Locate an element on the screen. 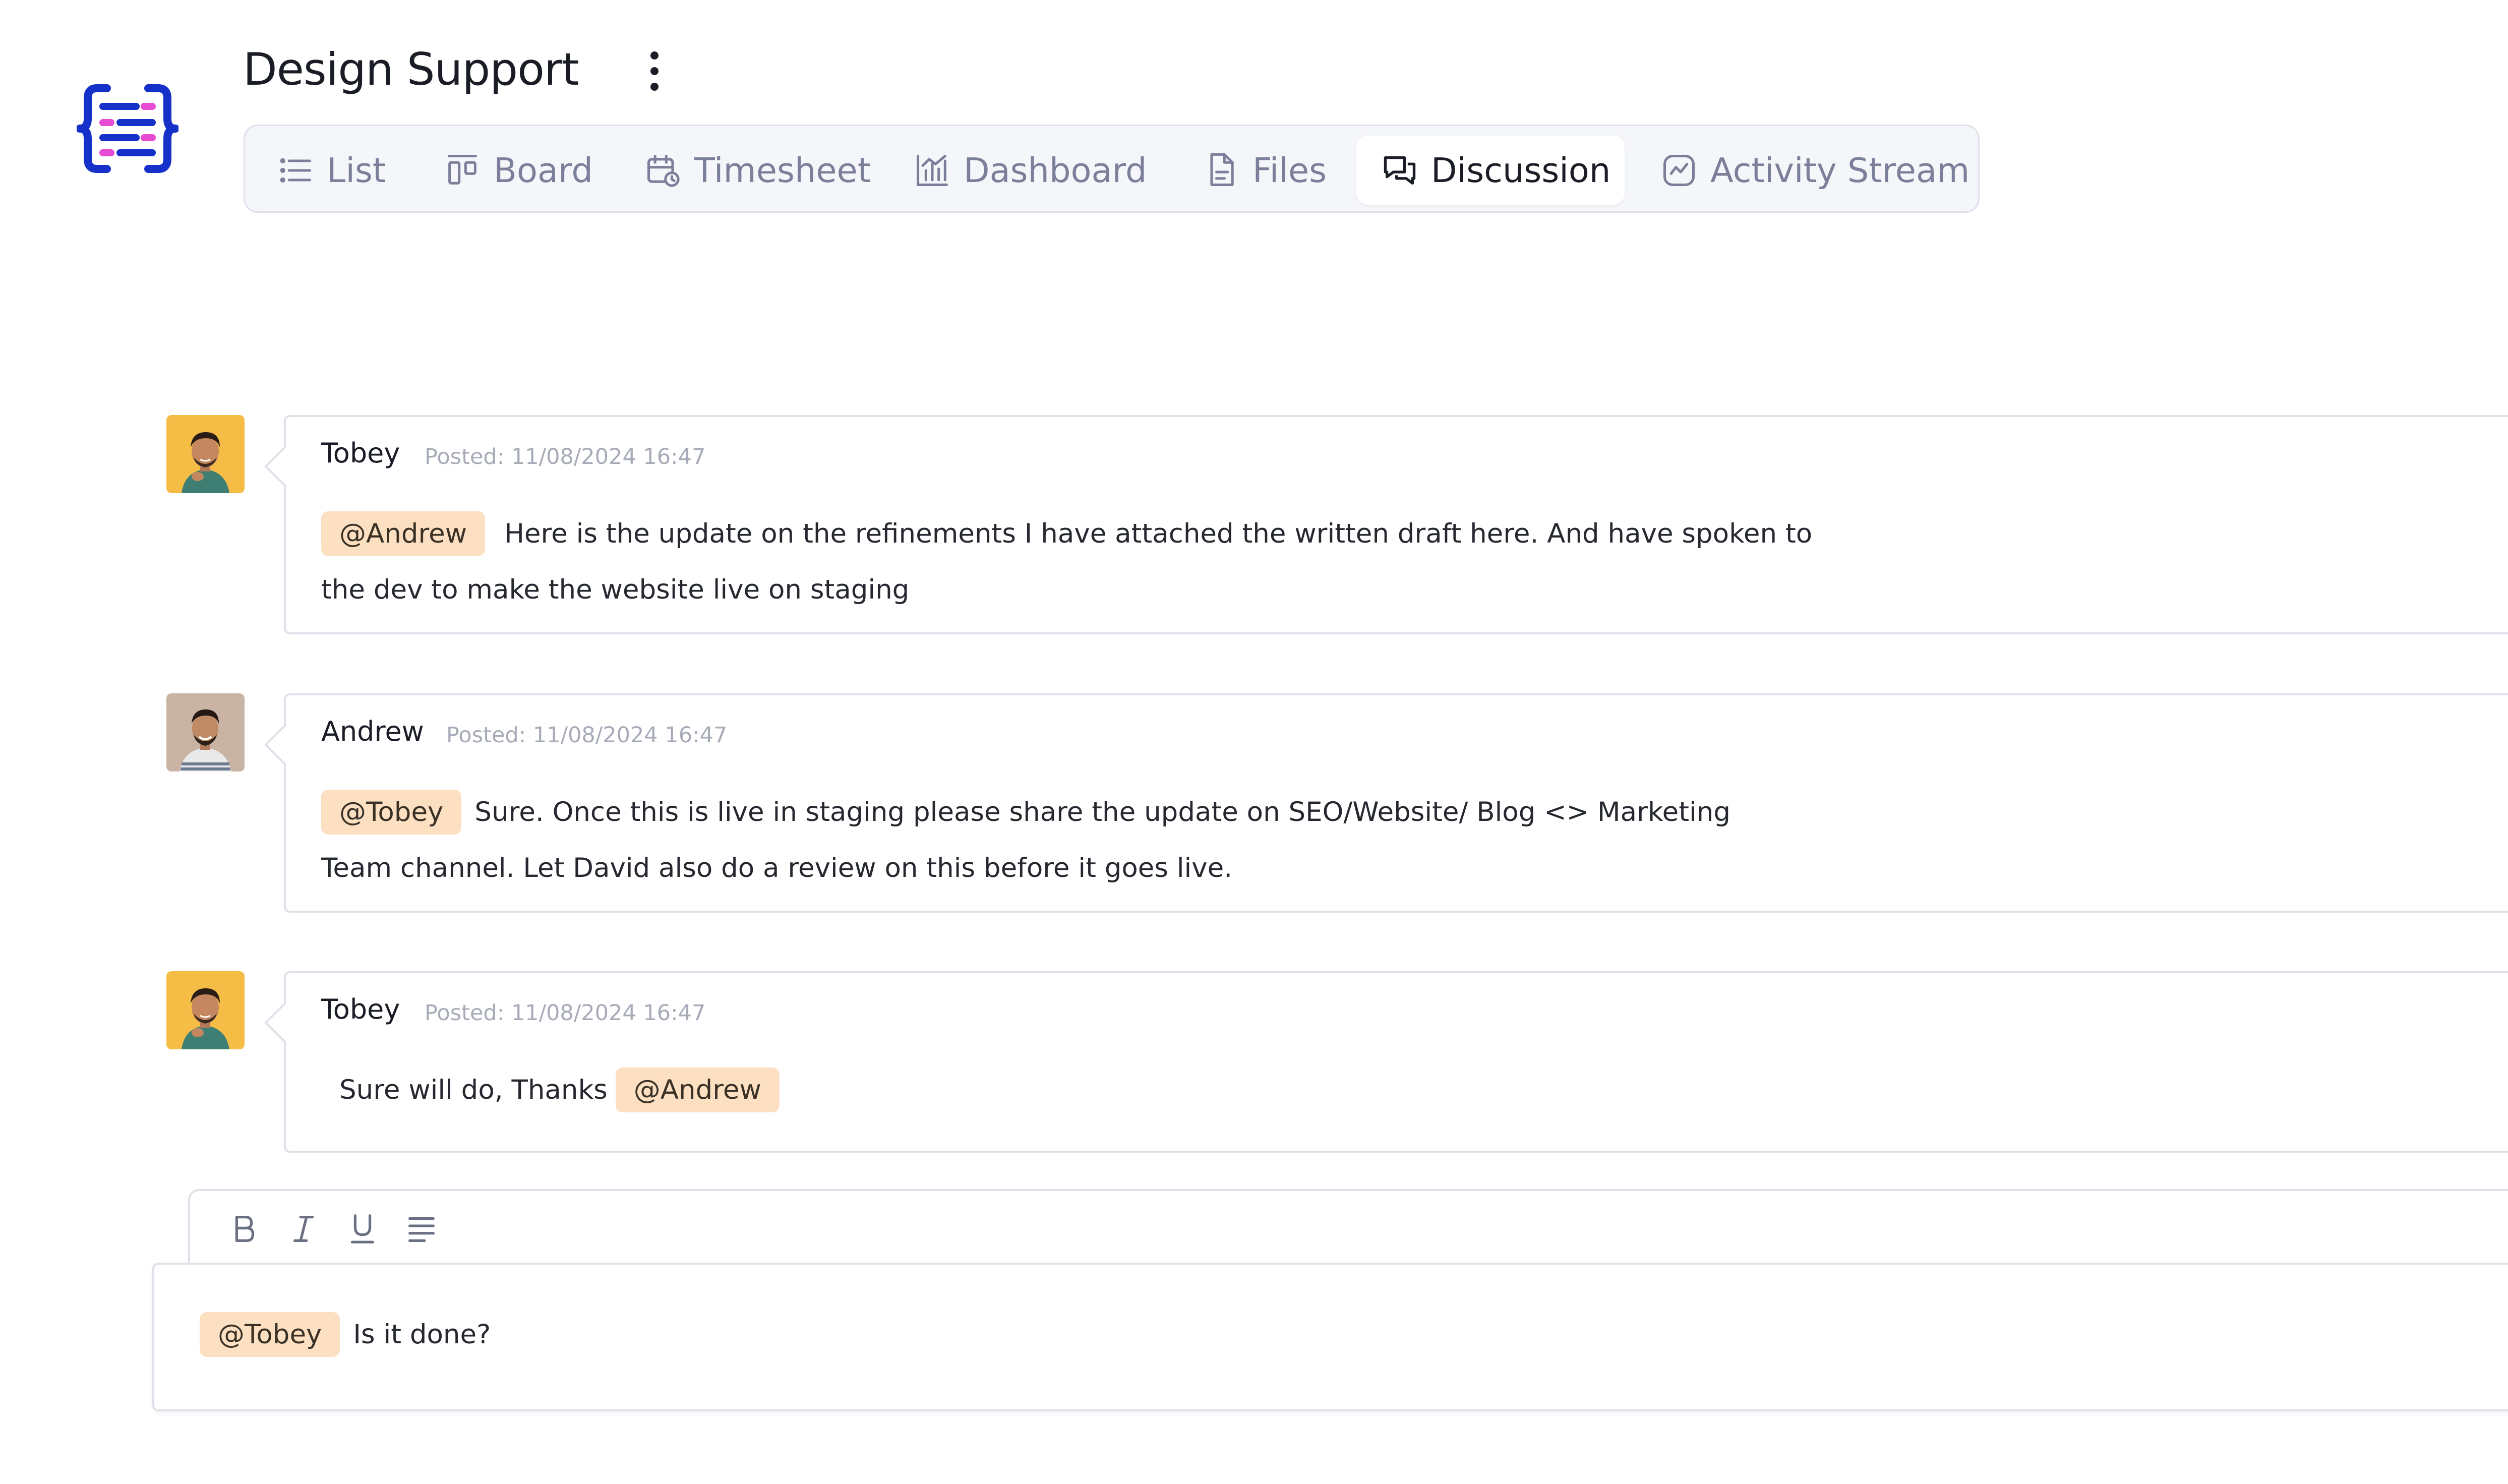 This screenshot has height=1484, width=2508. app-logo-icon is located at coordinates (127, 128).